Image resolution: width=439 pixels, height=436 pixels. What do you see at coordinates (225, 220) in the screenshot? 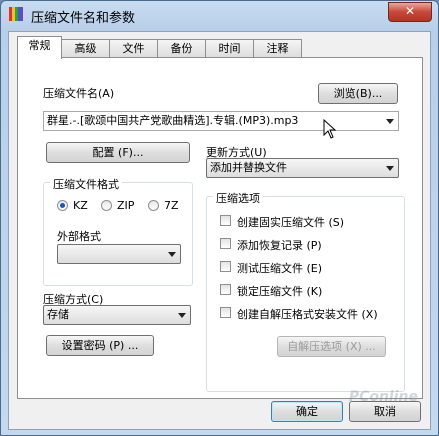
I see `solid-archive-checkbox` at bounding box center [225, 220].